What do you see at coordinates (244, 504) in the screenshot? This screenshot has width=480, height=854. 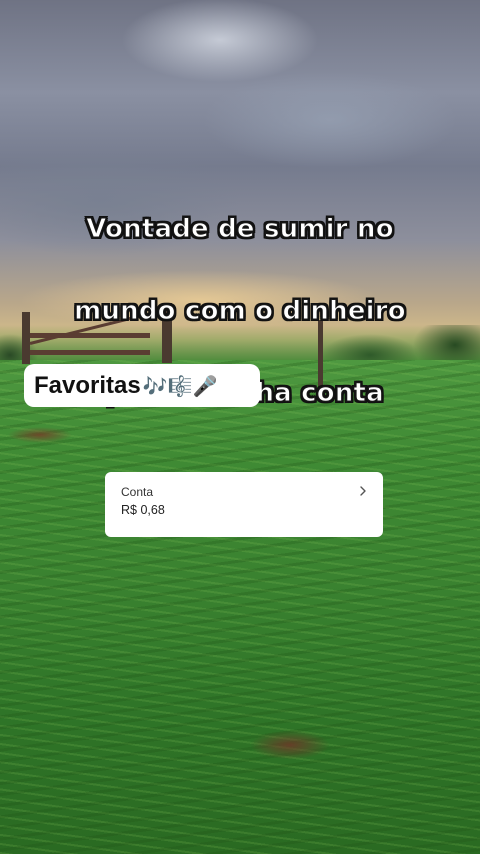 I see `account-card: Conta R$ 0,68` at bounding box center [244, 504].